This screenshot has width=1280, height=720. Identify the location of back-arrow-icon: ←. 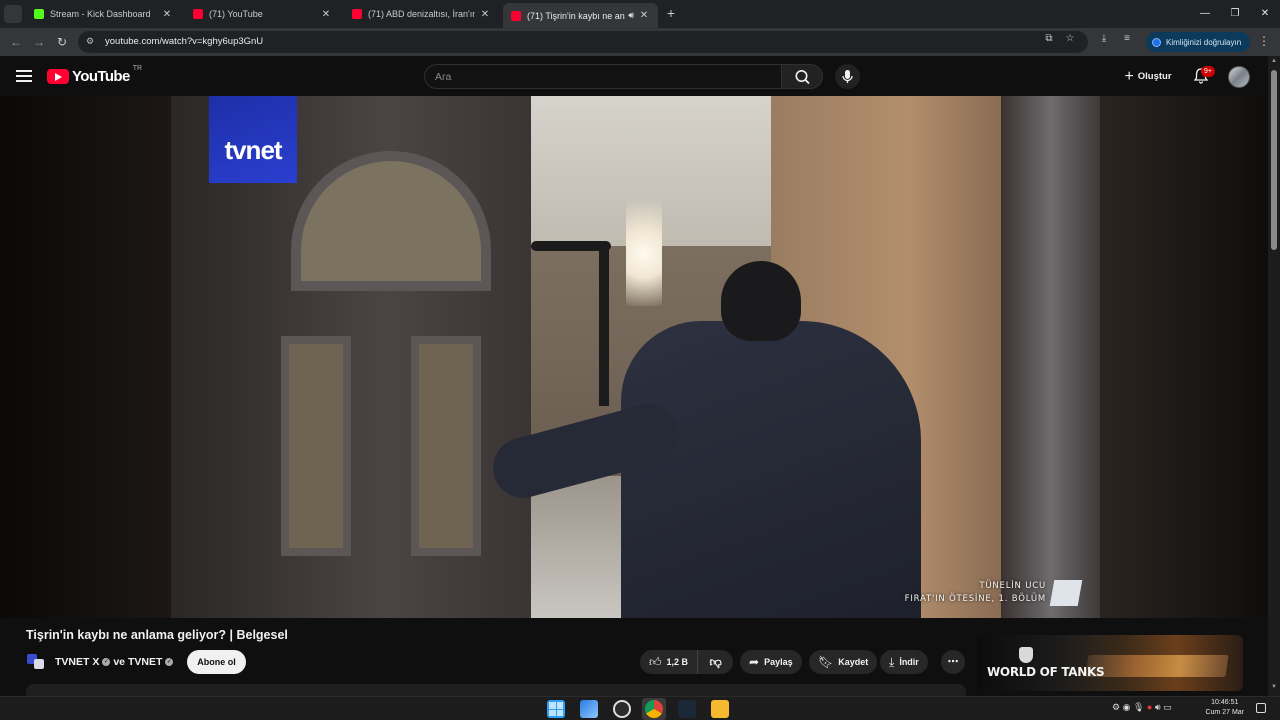
(16, 42).